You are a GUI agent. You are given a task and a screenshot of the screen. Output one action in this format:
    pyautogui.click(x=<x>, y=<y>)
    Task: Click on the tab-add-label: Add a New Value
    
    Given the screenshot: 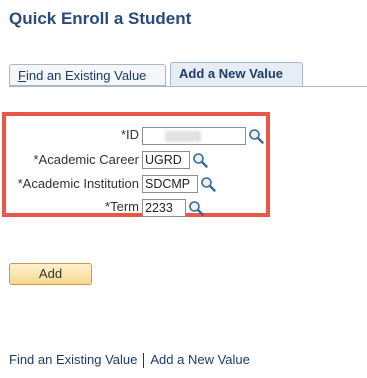 What is the action you would take?
    pyautogui.click(x=231, y=73)
    